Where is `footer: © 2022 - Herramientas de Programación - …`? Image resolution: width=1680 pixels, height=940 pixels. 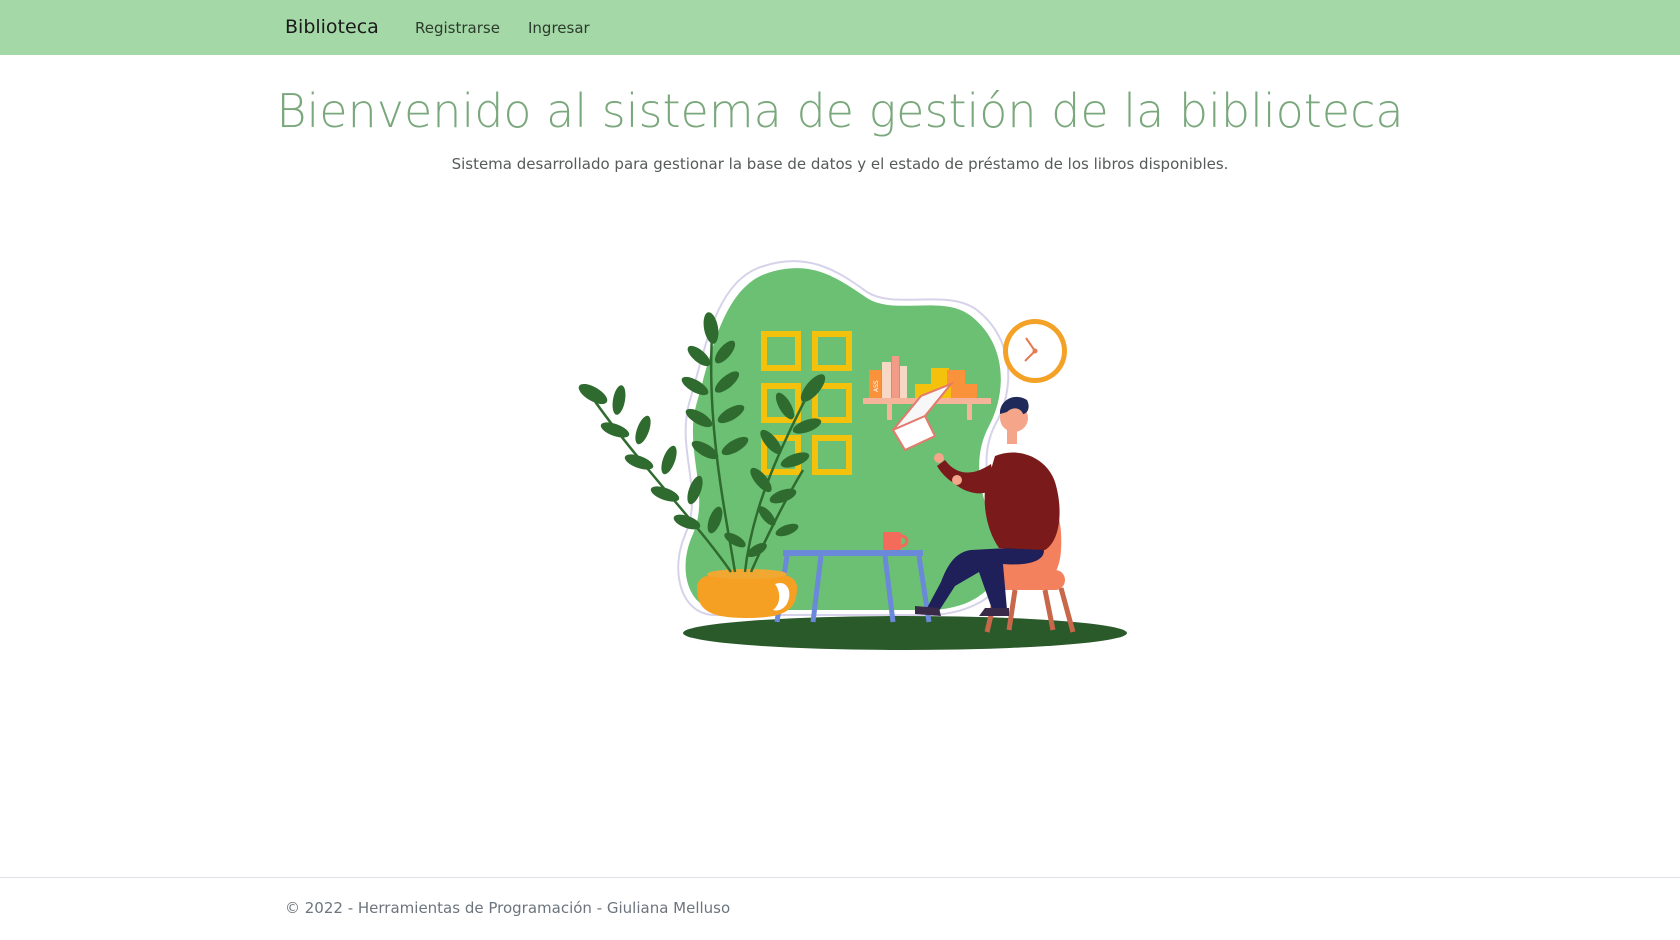 footer: © 2022 - Herramientas de Programación - … is located at coordinates (840, 908).